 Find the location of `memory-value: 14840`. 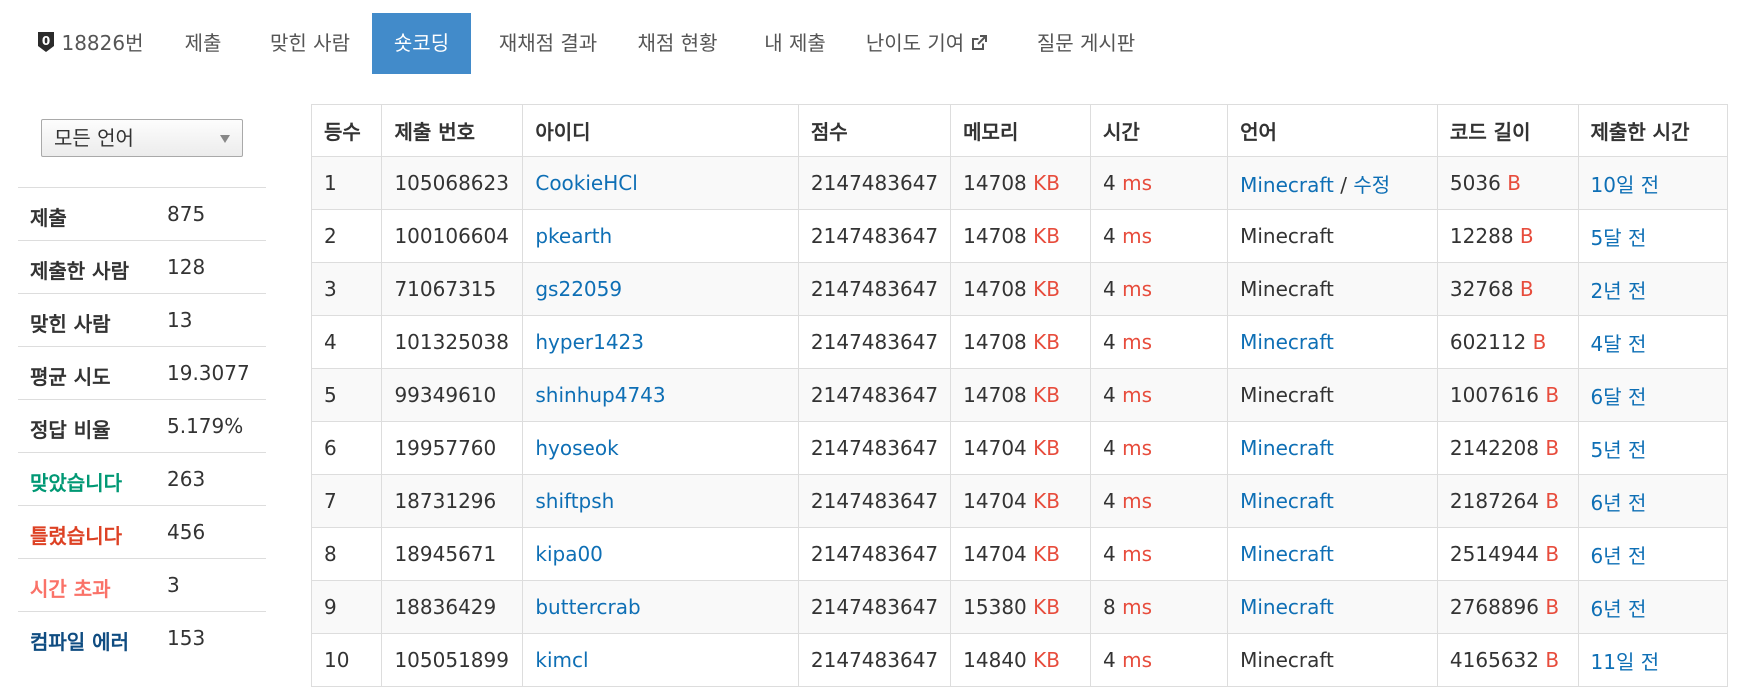

memory-value: 14840 is located at coordinates (995, 660).